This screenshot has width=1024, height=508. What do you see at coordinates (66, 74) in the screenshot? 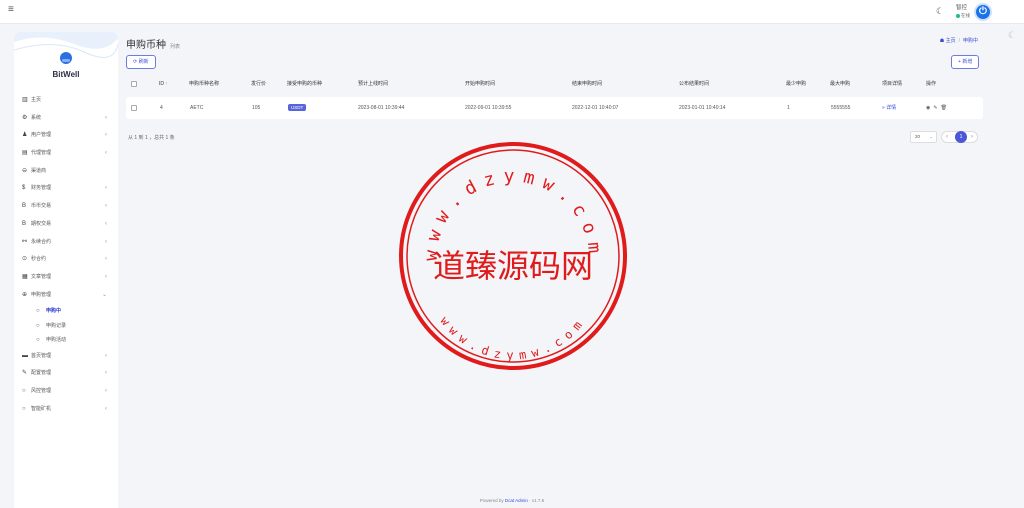
I see `brand-name: BitWell` at bounding box center [66, 74].